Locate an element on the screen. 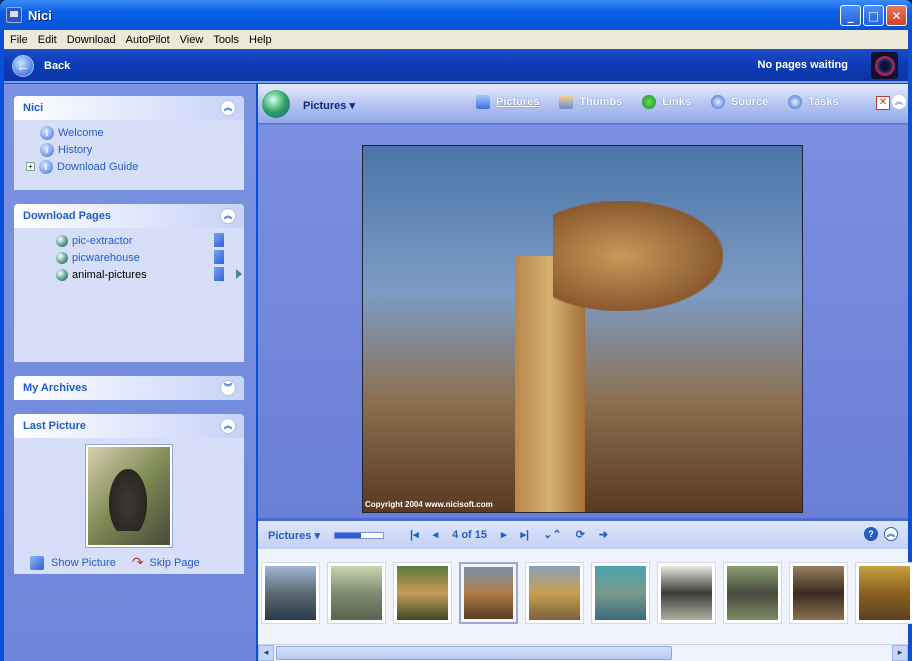 This screenshot has height=661, width=912. sidebar-item-welcome: i Welcome is located at coordinates (142, 132).